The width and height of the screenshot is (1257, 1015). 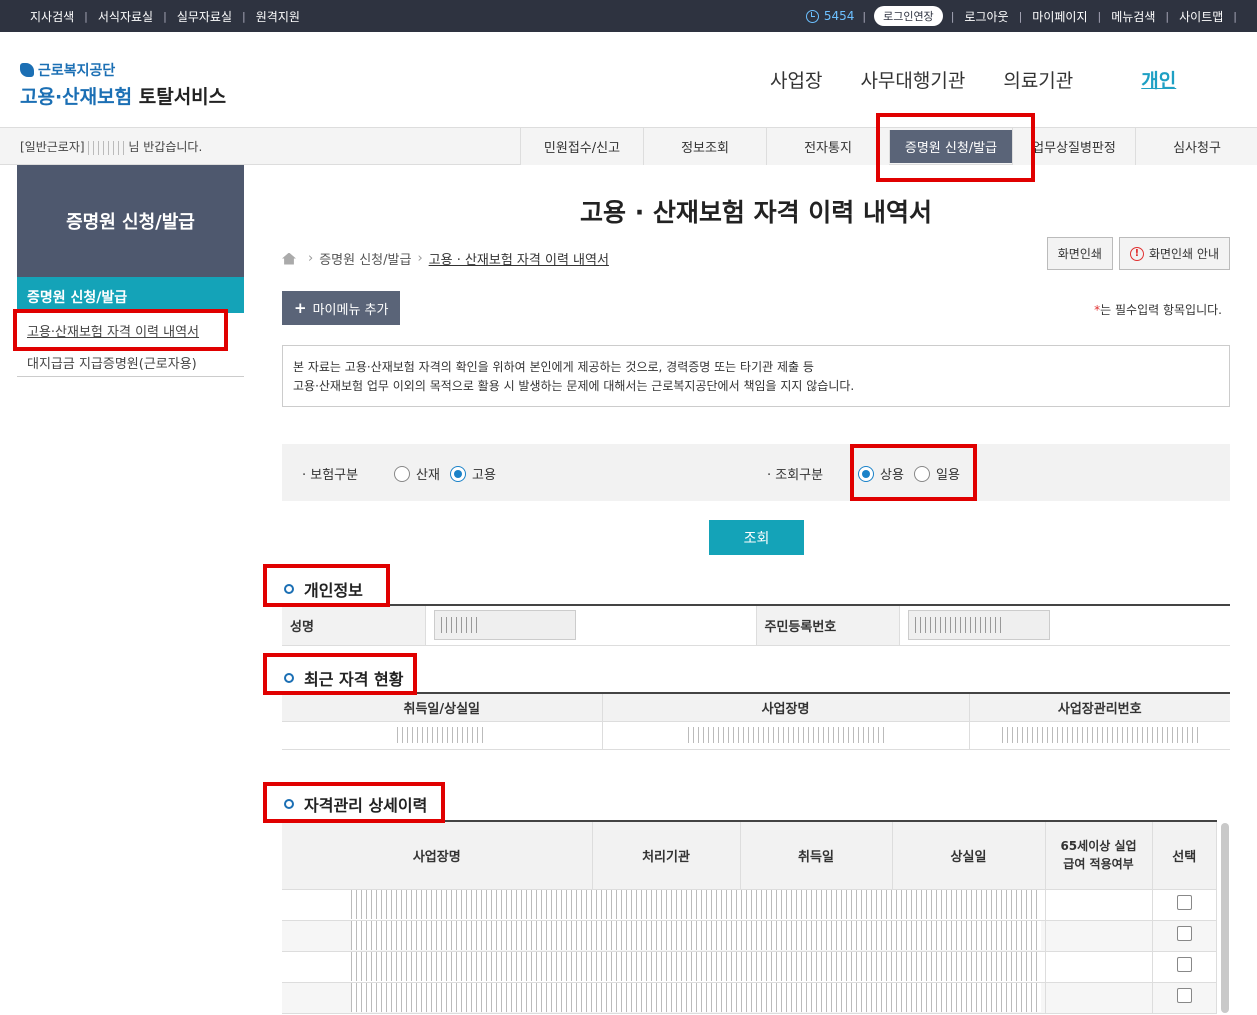 What do you see at coordinates (992, 79) in the screenshot?
I see `global-nav: 사업장 사무대행기관 의료기관 개인` at bounding box center [992, 79].